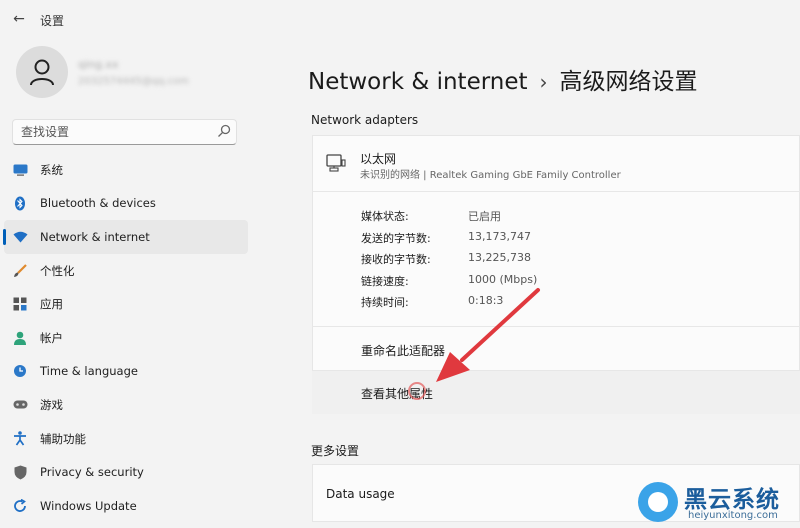 The image size is (800, 528). What do you see at coordinates (733, 515) in the screenshot?
I see `watermark-url: heiyunxitong.com` at bounding box center [733, 515].